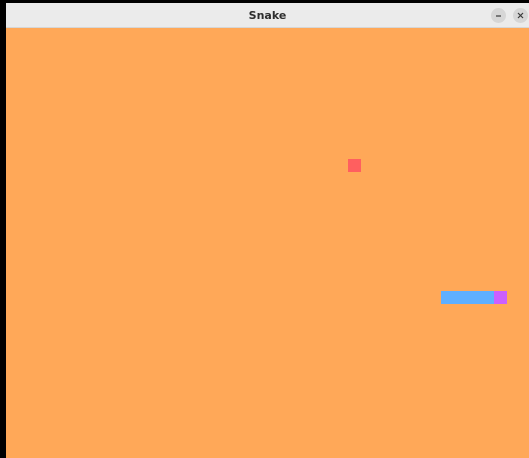 The height and width of the screenshot is (458, 529). I want to click on window-title: Snake, so click(267, 15).